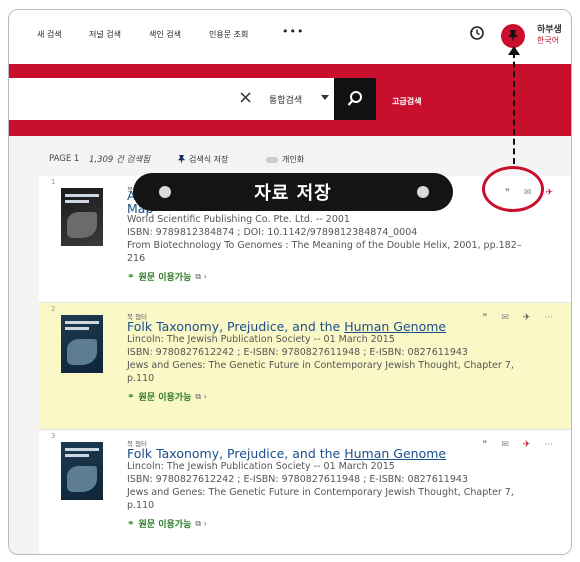 This screenshot has width=580, height=562. I want to click on unpin-icon: ✈, so click(527, 318).